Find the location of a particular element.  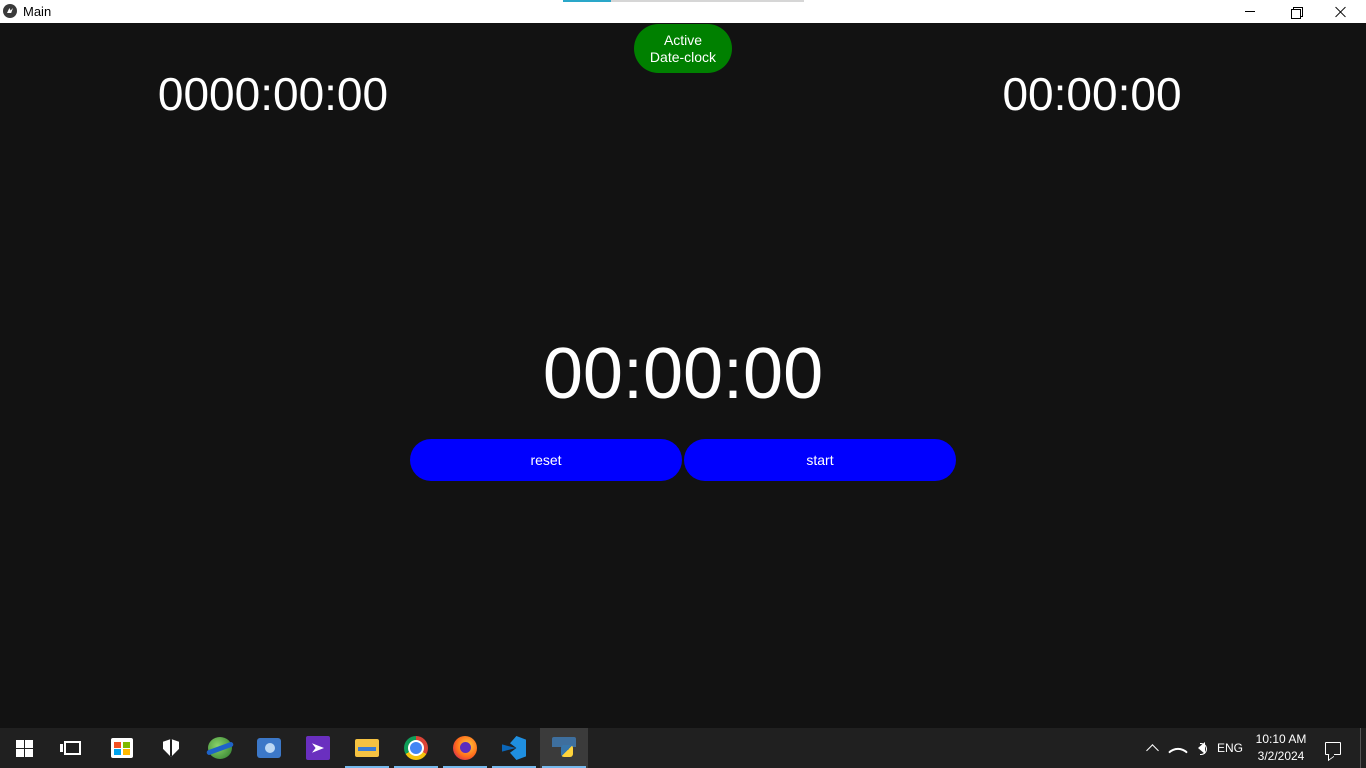

notification-icon is located at coordinates (1333, 748).